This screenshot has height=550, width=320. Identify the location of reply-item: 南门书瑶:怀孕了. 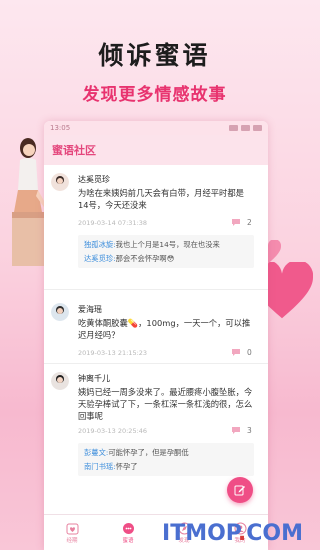
(166, 466).